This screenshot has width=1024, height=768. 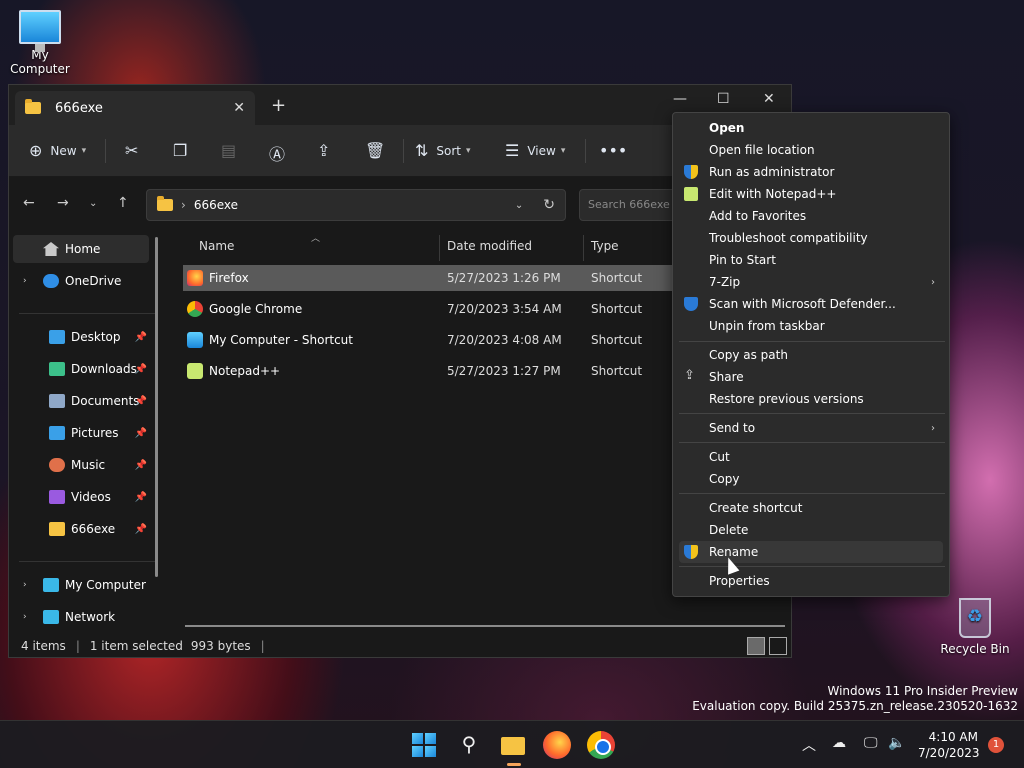 I want to click on share-button: ⇪, so click(x=323, y=150).